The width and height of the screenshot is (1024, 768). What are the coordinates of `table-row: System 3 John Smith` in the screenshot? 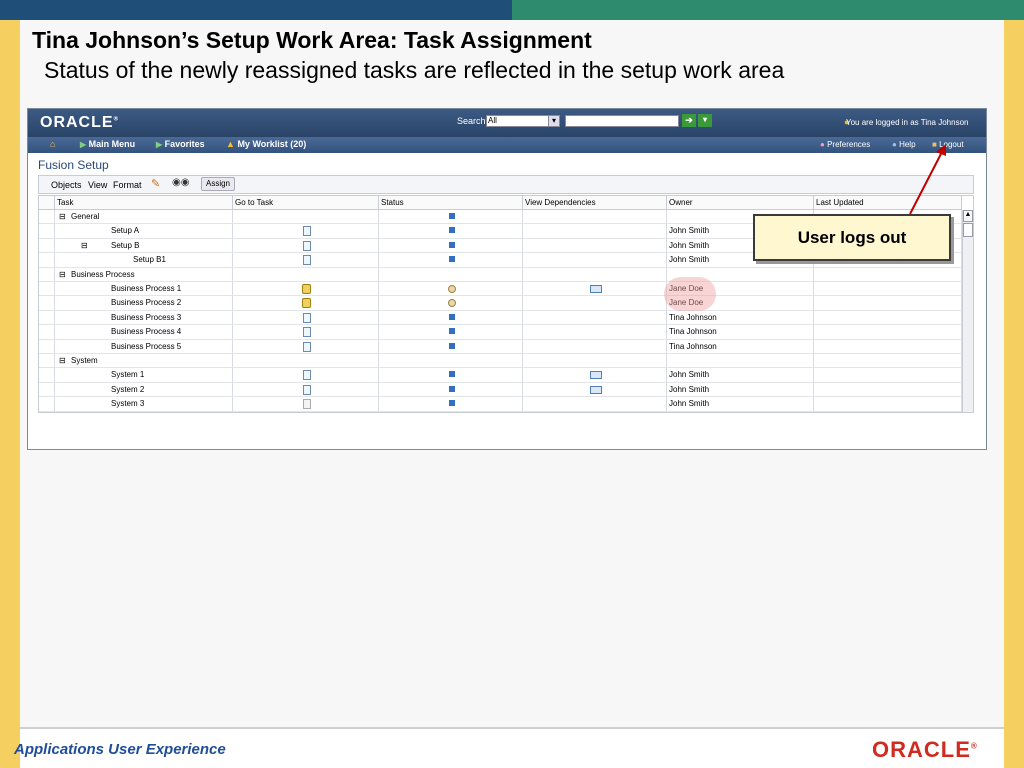 It's located at (500, 404).